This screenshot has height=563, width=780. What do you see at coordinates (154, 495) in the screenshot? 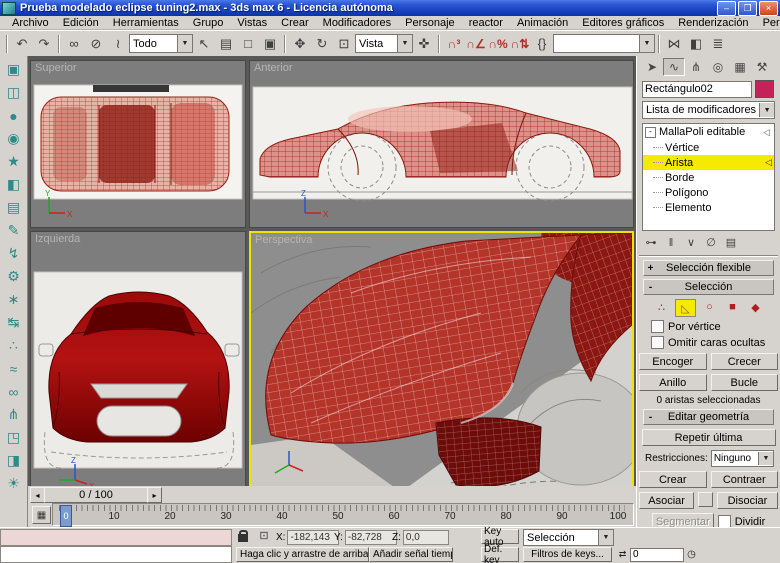
I see `time-slider-next: ▸` at bounding box center [154, 495].